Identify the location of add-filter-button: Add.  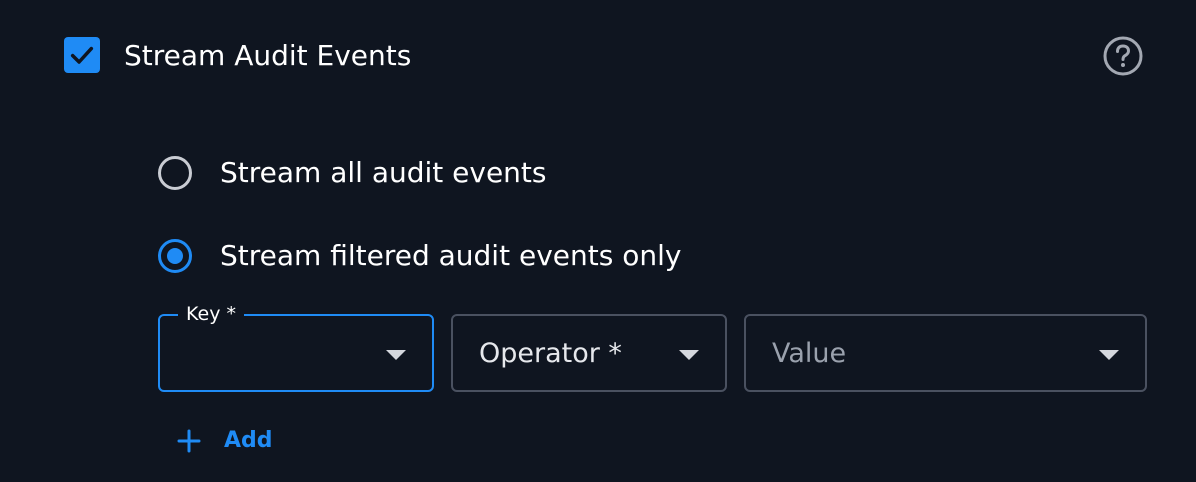
(224, 441).